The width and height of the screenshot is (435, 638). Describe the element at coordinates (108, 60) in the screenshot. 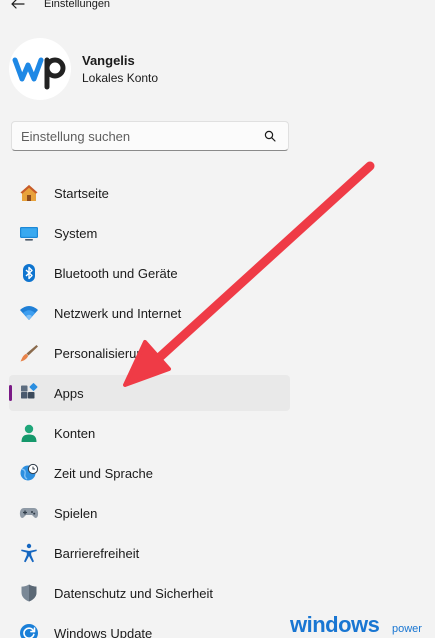

I see `user-name: Vangelis` at that location.